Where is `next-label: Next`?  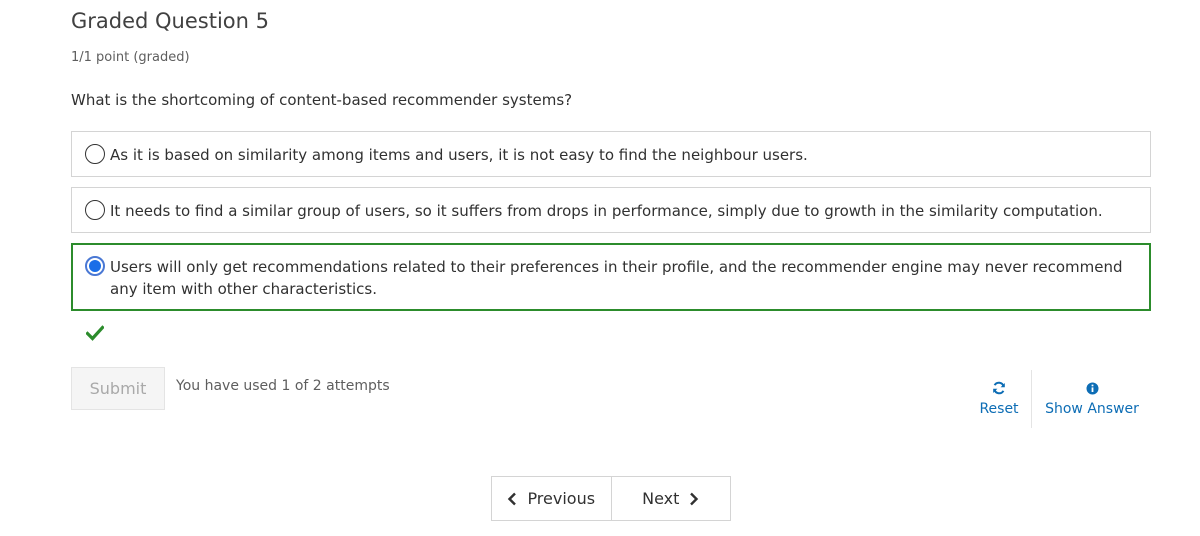 next-label: Next is located at coordinates (661, 498).